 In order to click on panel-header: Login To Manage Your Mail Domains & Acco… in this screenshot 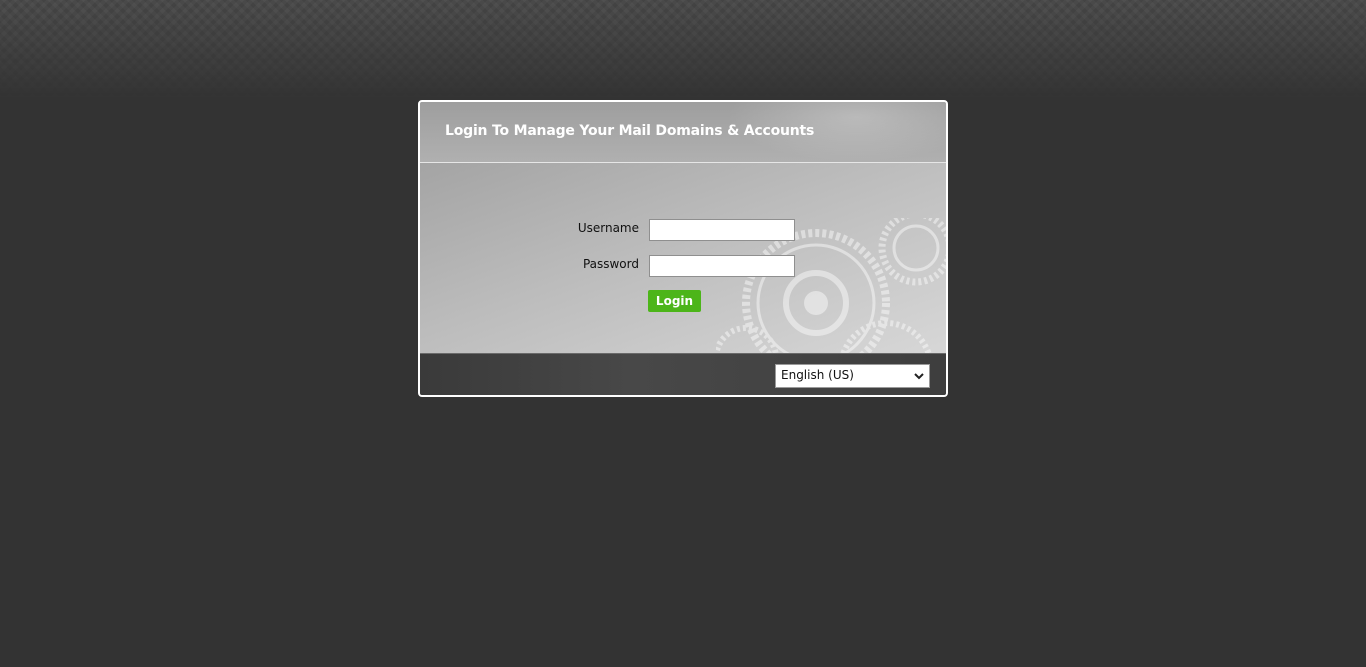, I will do `click(683, 132)`.